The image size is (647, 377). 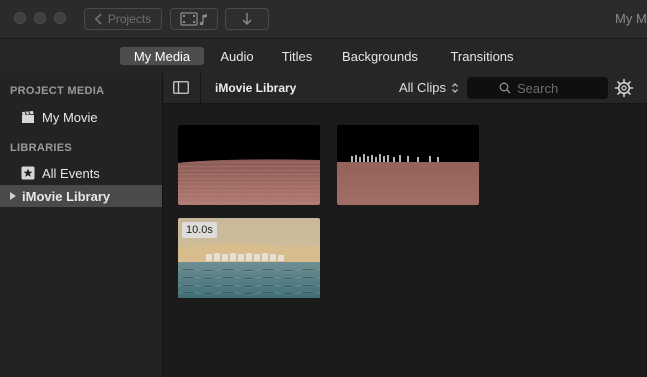 What do you see at coordinates (66, 196) in the screenshot?
I see `sidebar-item-label: iMovie Library` at bounding box center [66, 196].